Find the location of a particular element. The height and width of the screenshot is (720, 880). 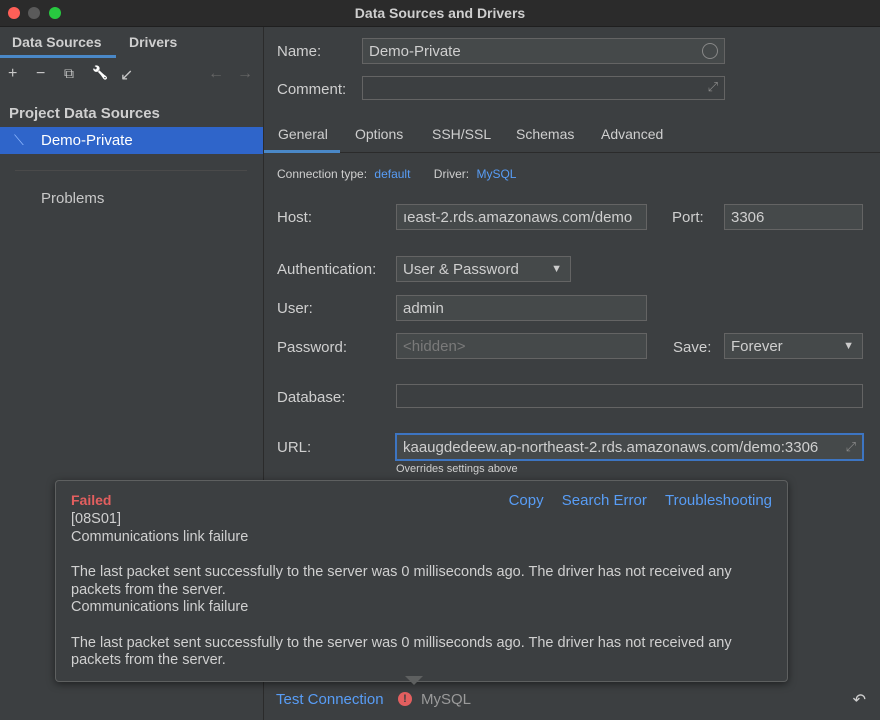

form-tabs: General Options SSH/SSL Schemas Advanced is located at coordinates (572, 138).